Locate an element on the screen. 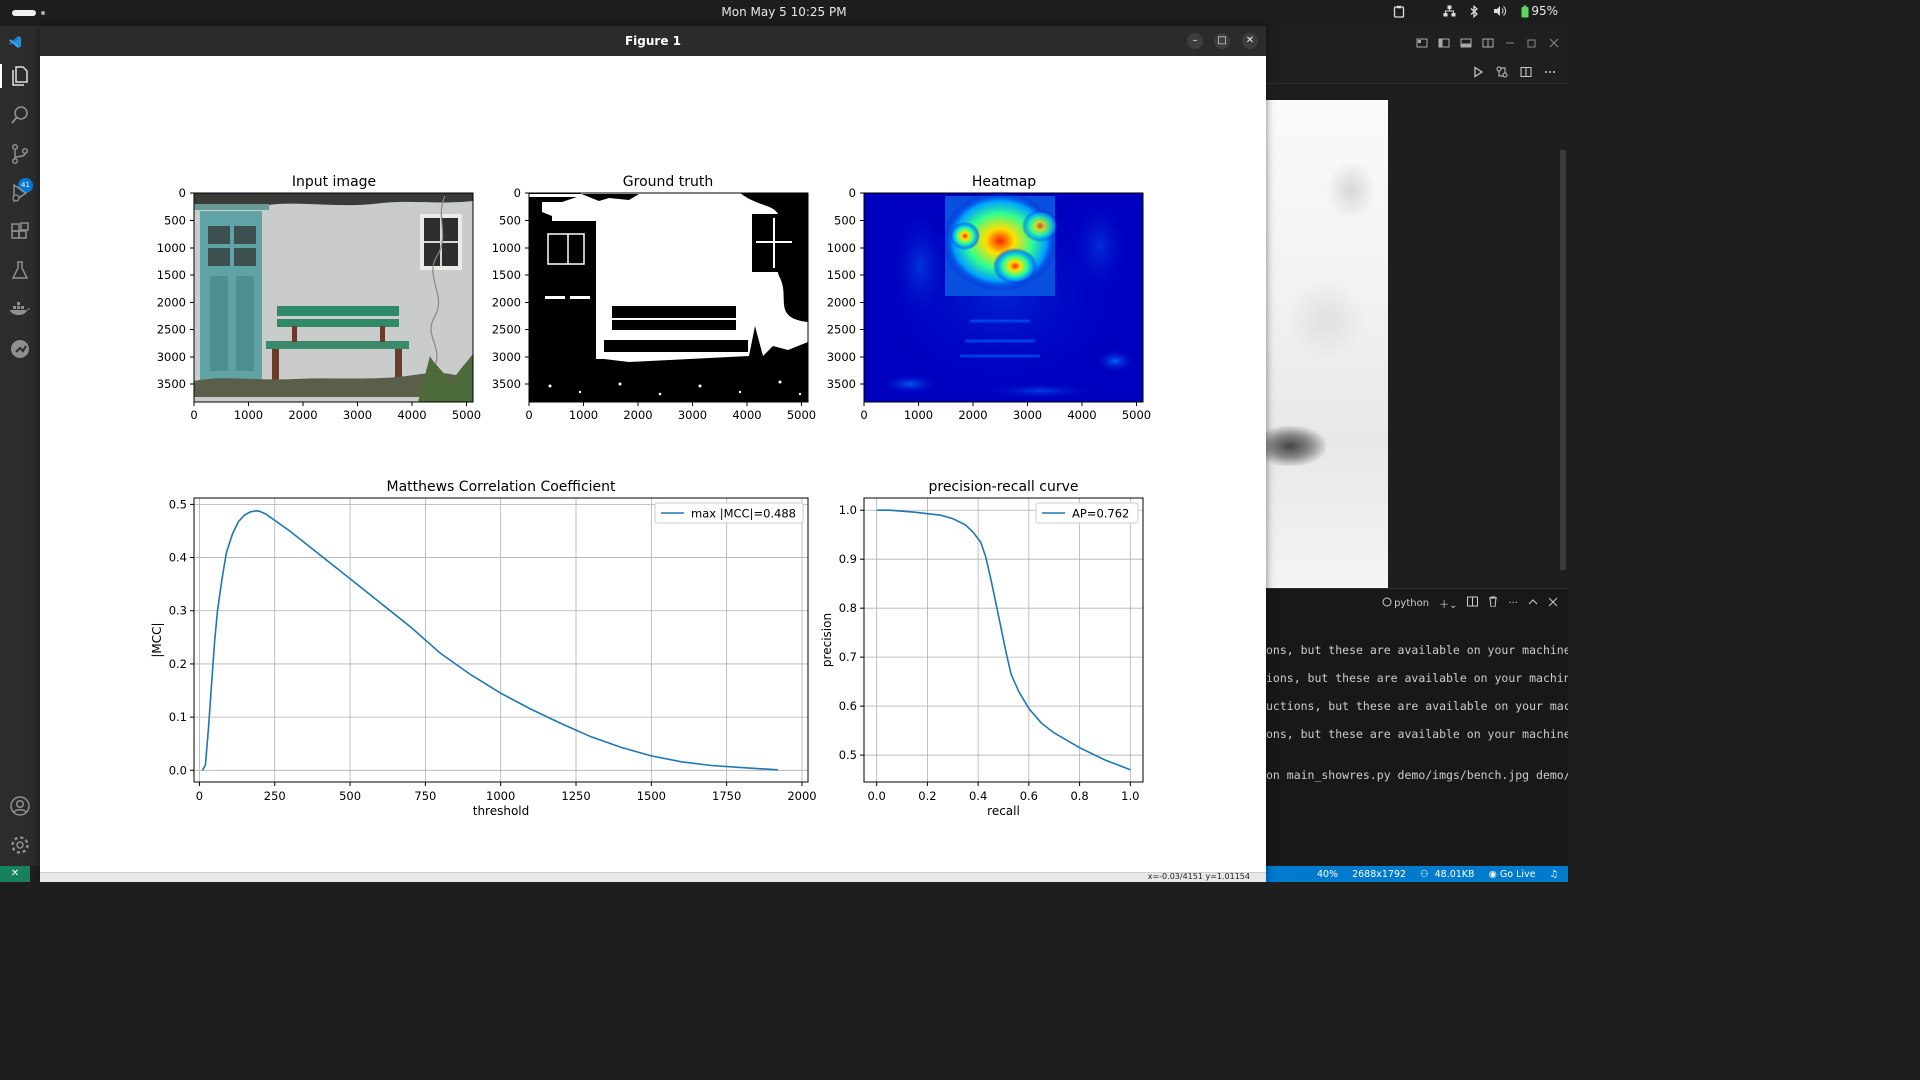 The image size is (1920, 1080). x-tick-label: 0 is located at coordinates (863, 415).